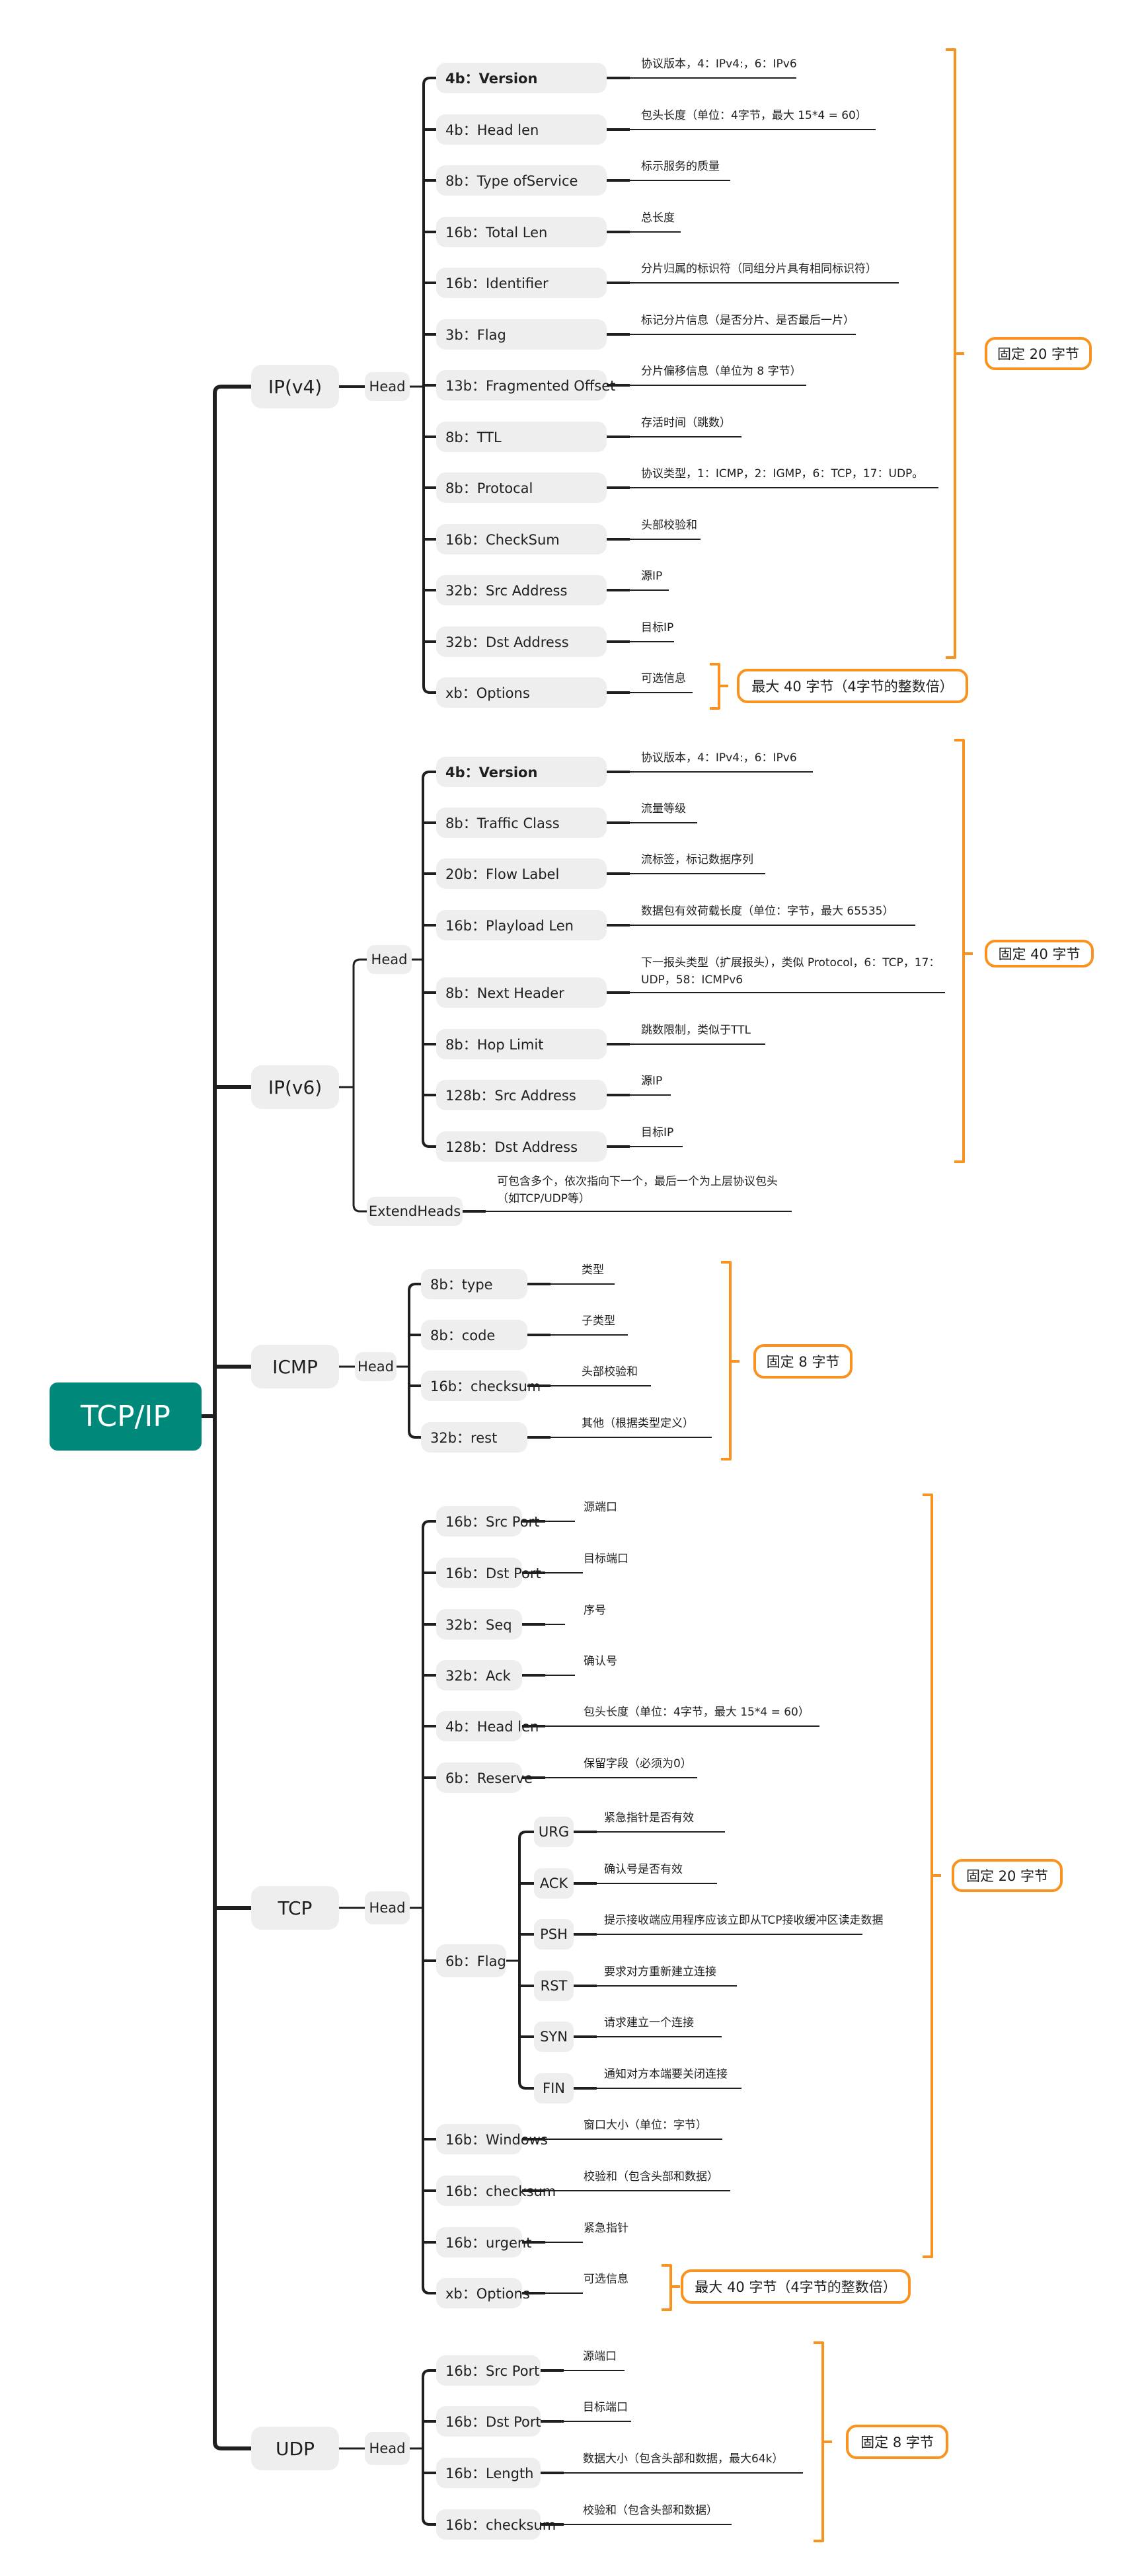  I want to click on ipv4-field-6: 13b：Fragmented Offset, so click(525, 385).